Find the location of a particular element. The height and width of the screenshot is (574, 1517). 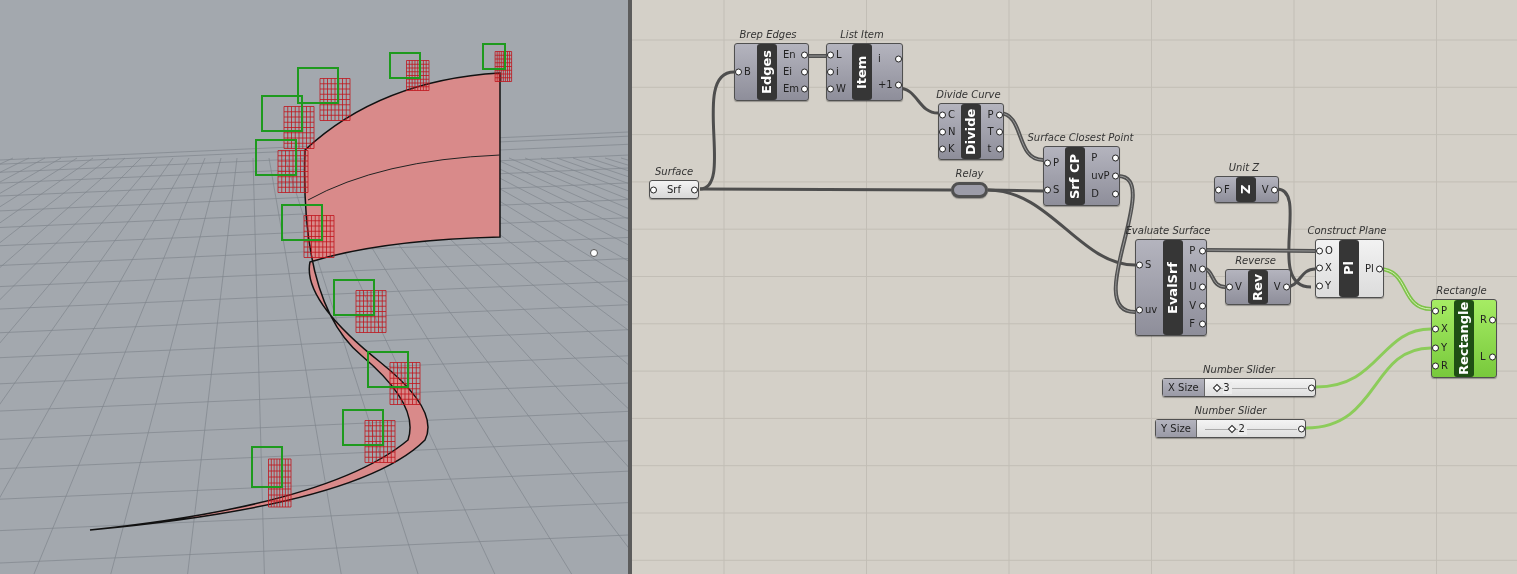

port-label: uv is located at coordinates (1151, 310).